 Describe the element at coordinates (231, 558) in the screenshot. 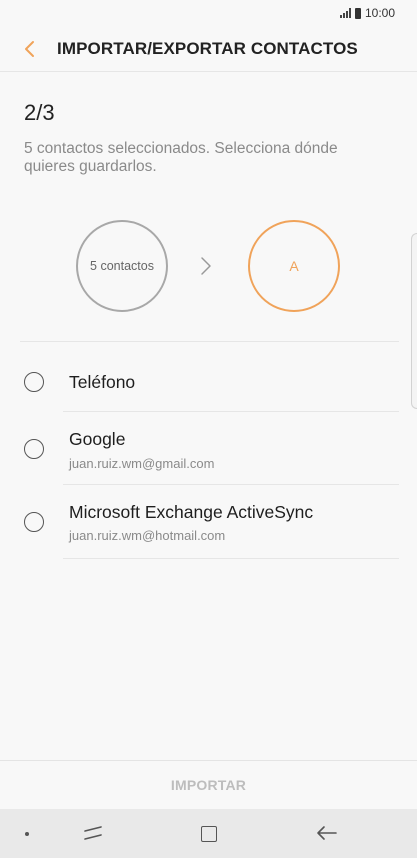

I see `divider` at that location.